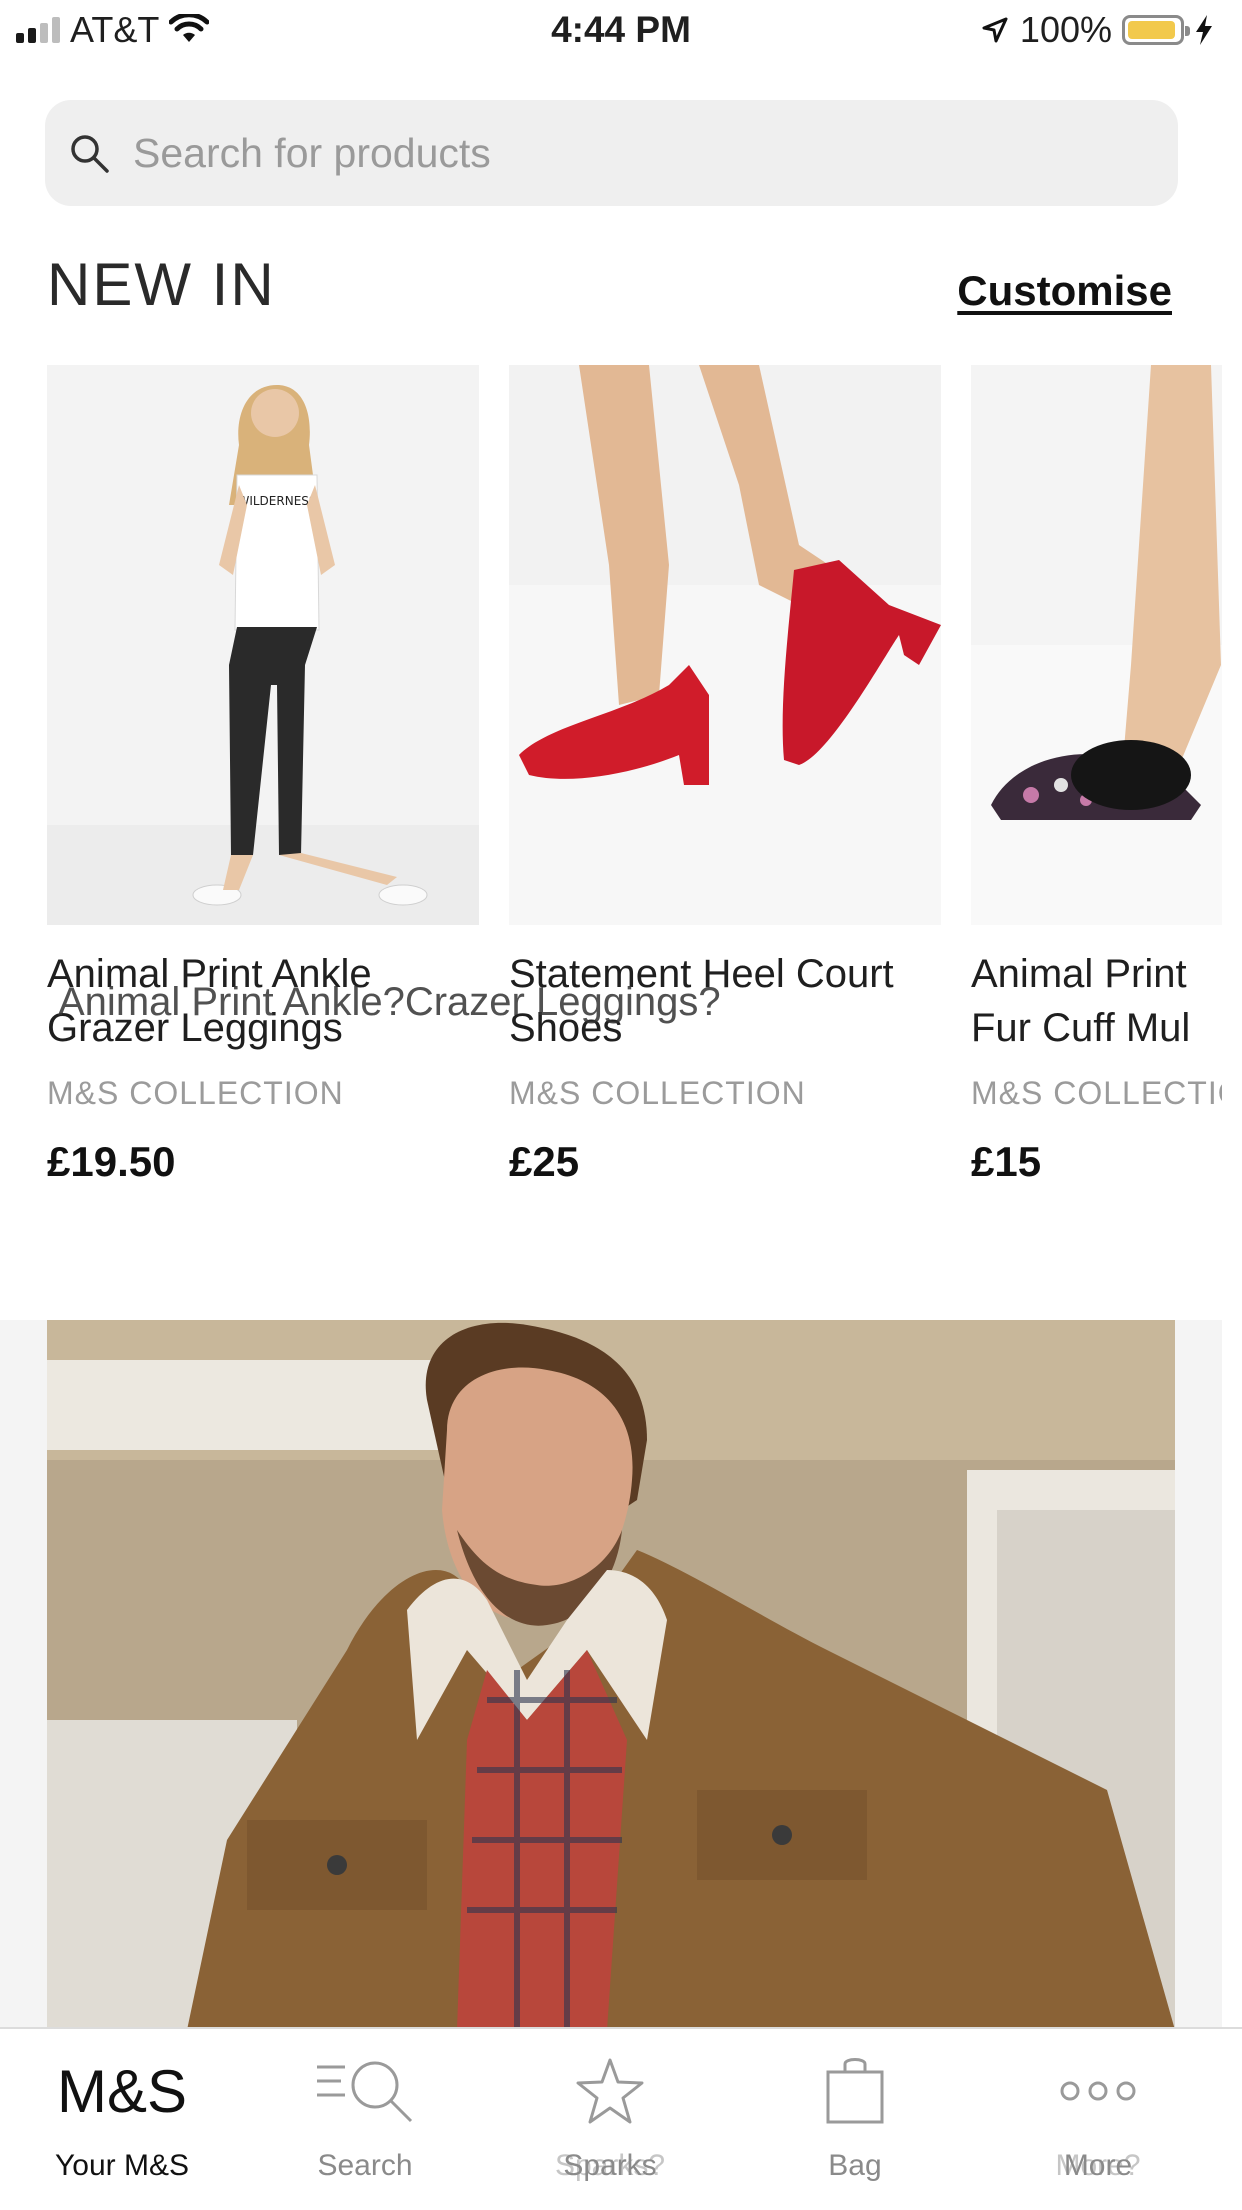 This screenshot has height=2210, width=1242. I want to click on product-brand: M&S COLLECTIO, so click(1096, 1093).